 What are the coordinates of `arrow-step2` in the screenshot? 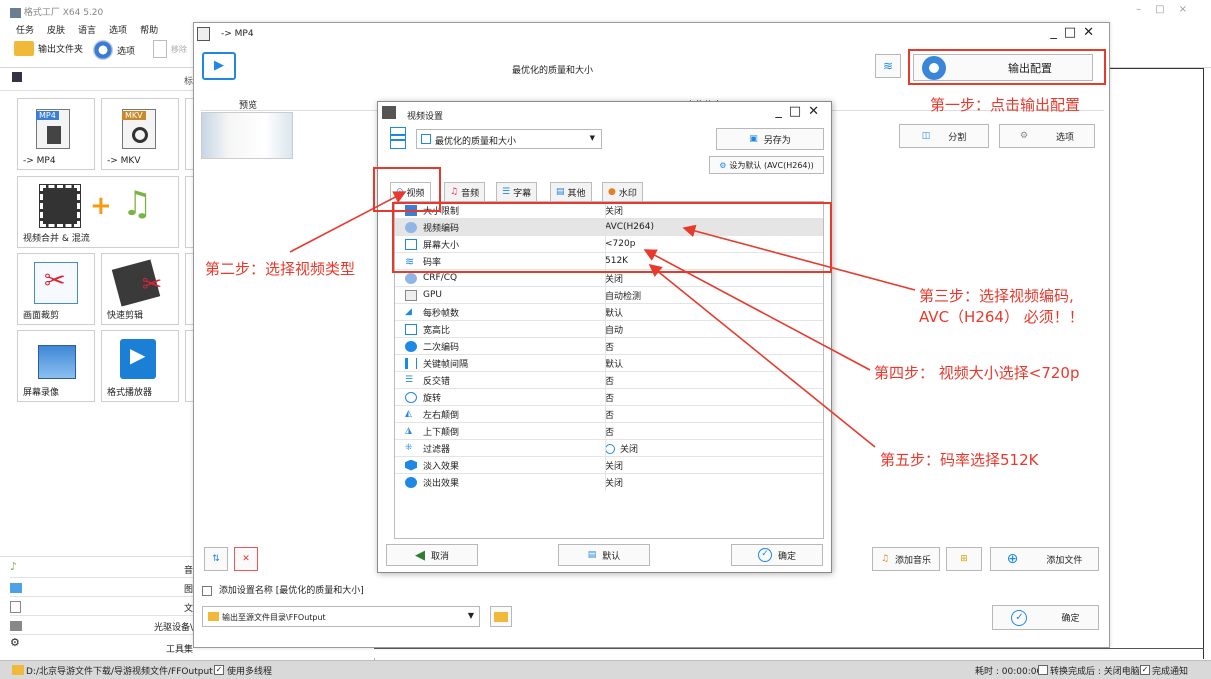 It's located at (348, 222).